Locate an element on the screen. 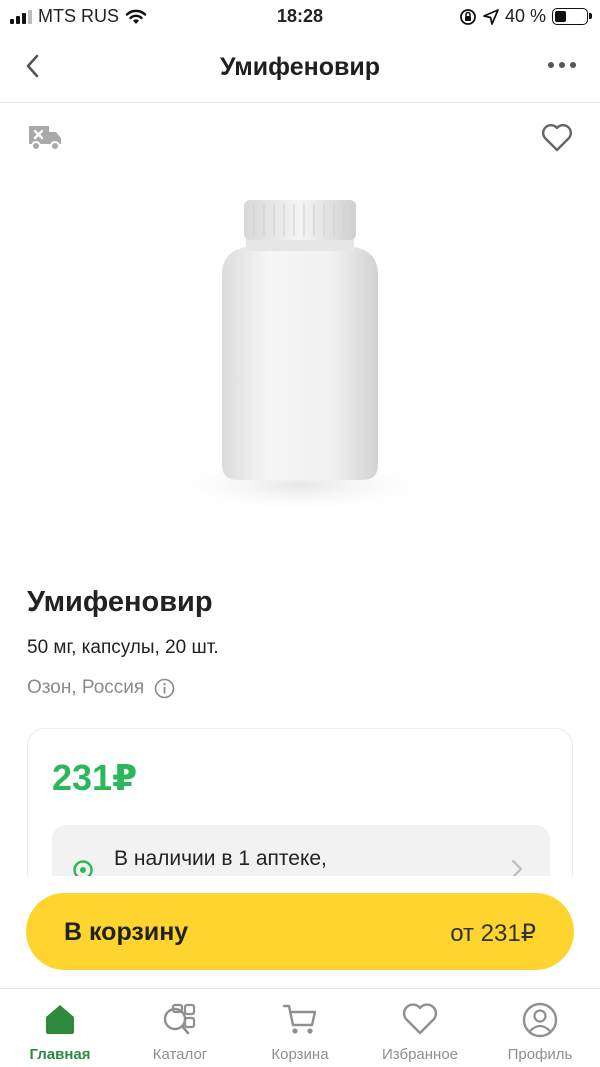 The height and width of the screenshot is (1067, 600). manufacturer-label: Озон, Россия is located at coordinates (86, 687).